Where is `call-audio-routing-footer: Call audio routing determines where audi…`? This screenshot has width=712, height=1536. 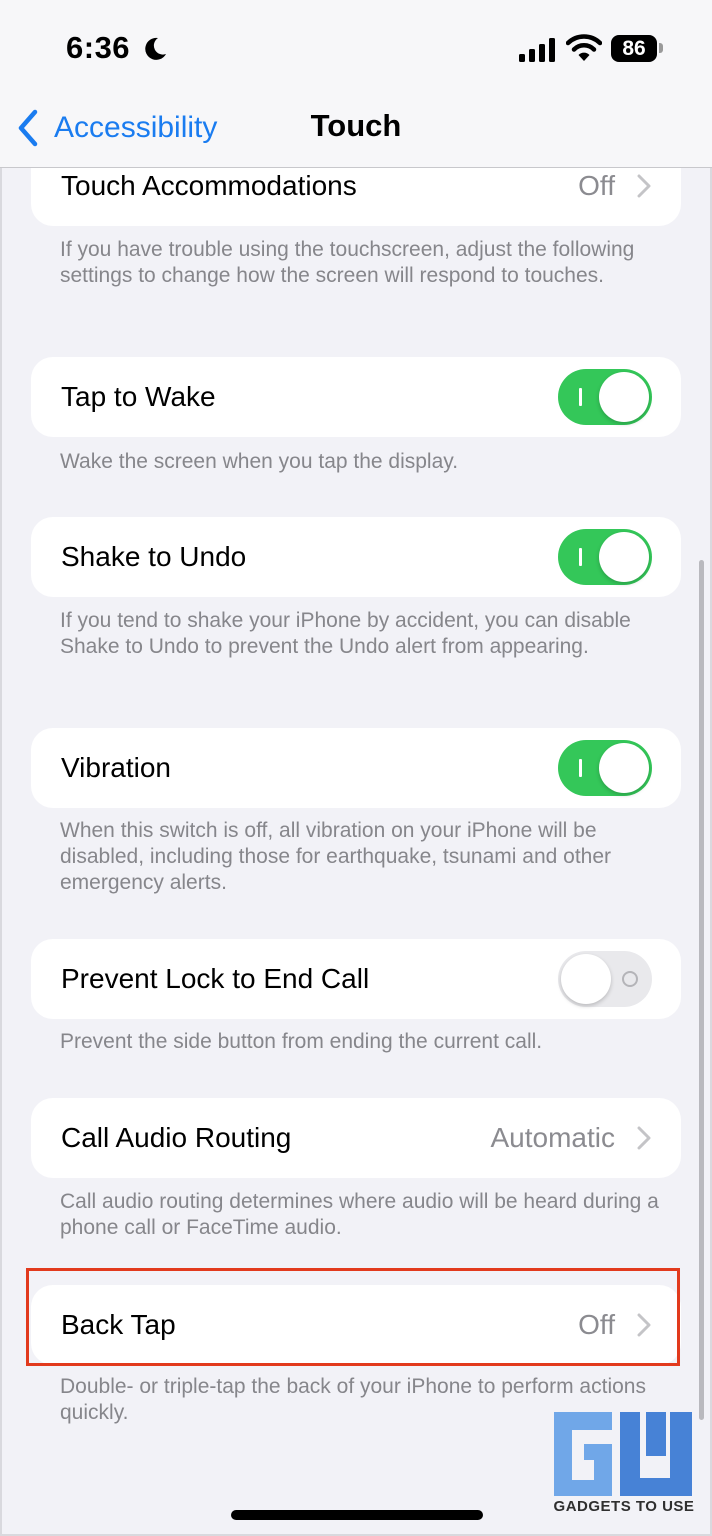
call-audio-routing-footer: Call audio routing determines where audi… is located at coordinates (359, 1214).